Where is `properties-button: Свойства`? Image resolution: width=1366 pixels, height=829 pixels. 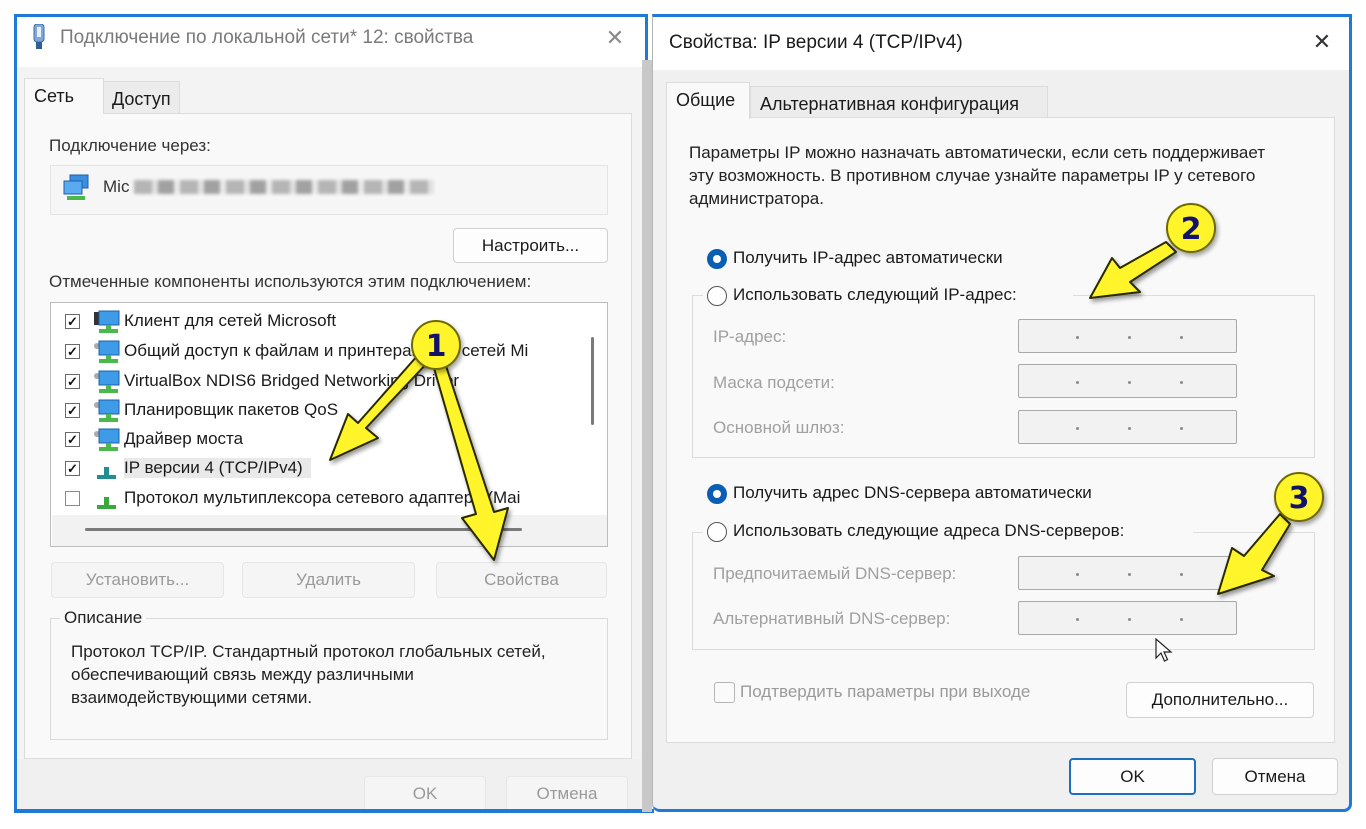
properties-button: Свойства is located at coordinates (521, 580).